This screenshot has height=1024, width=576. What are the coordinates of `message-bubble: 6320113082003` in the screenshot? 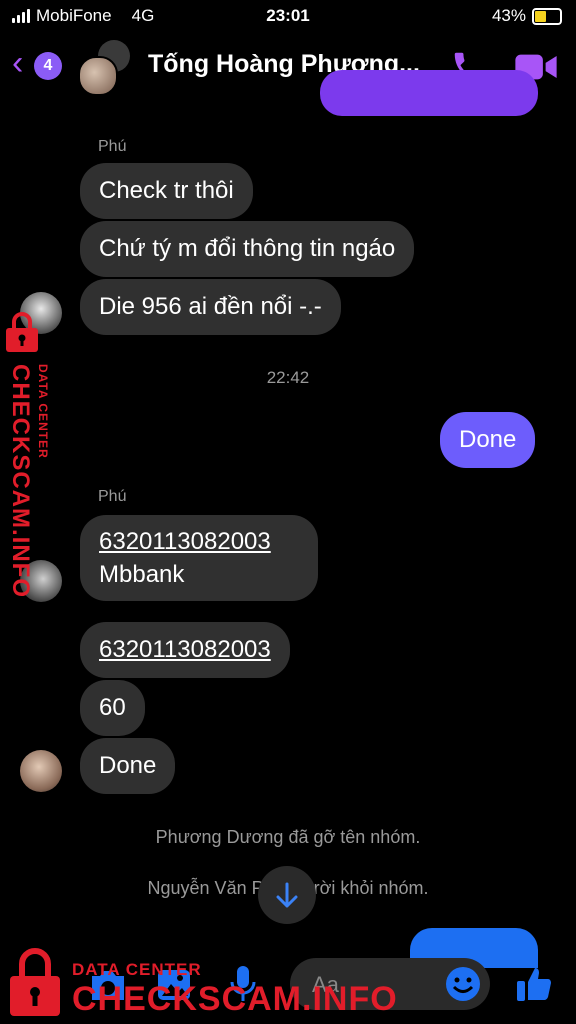 It's located at (185, 650).